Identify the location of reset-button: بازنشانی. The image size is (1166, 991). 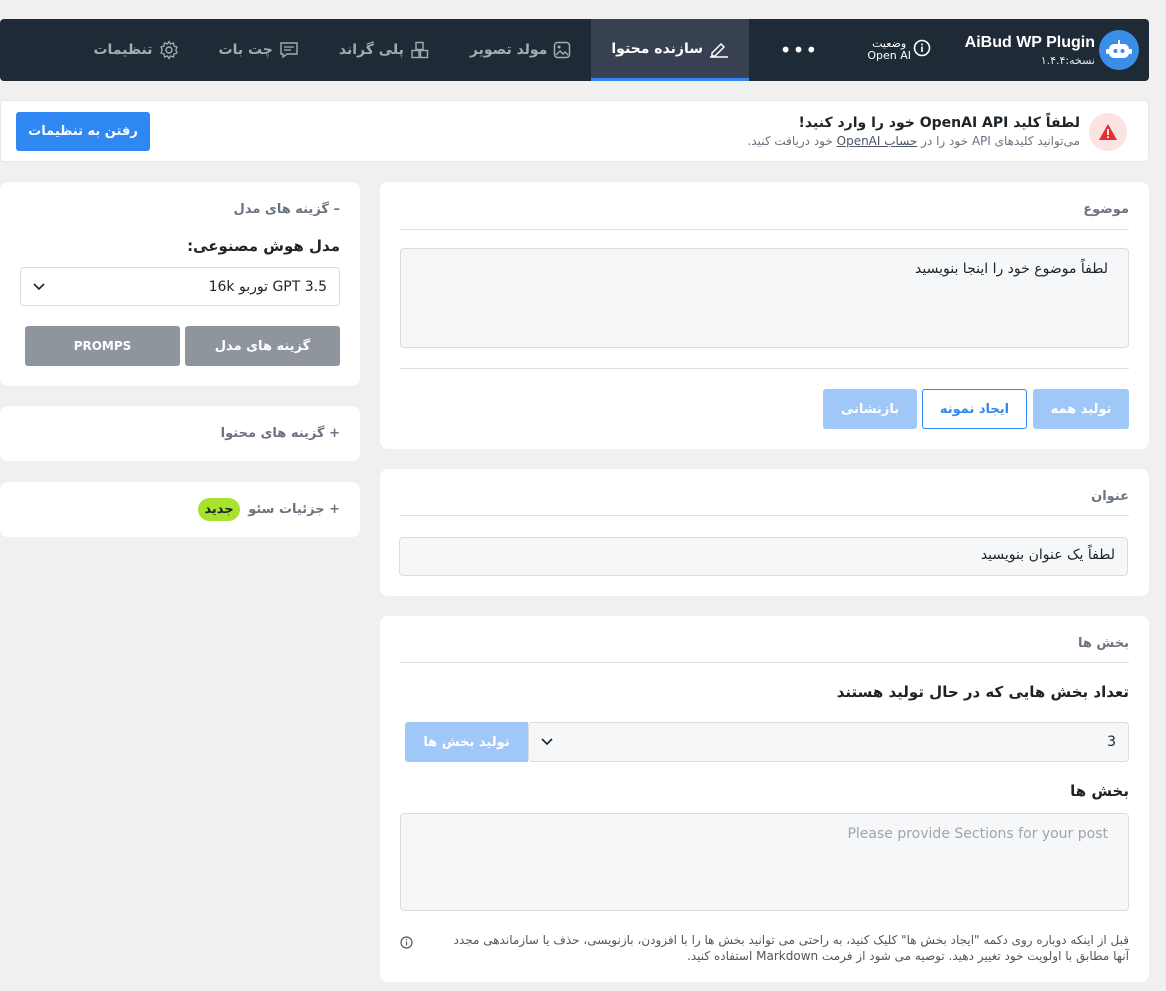
(870, 409).